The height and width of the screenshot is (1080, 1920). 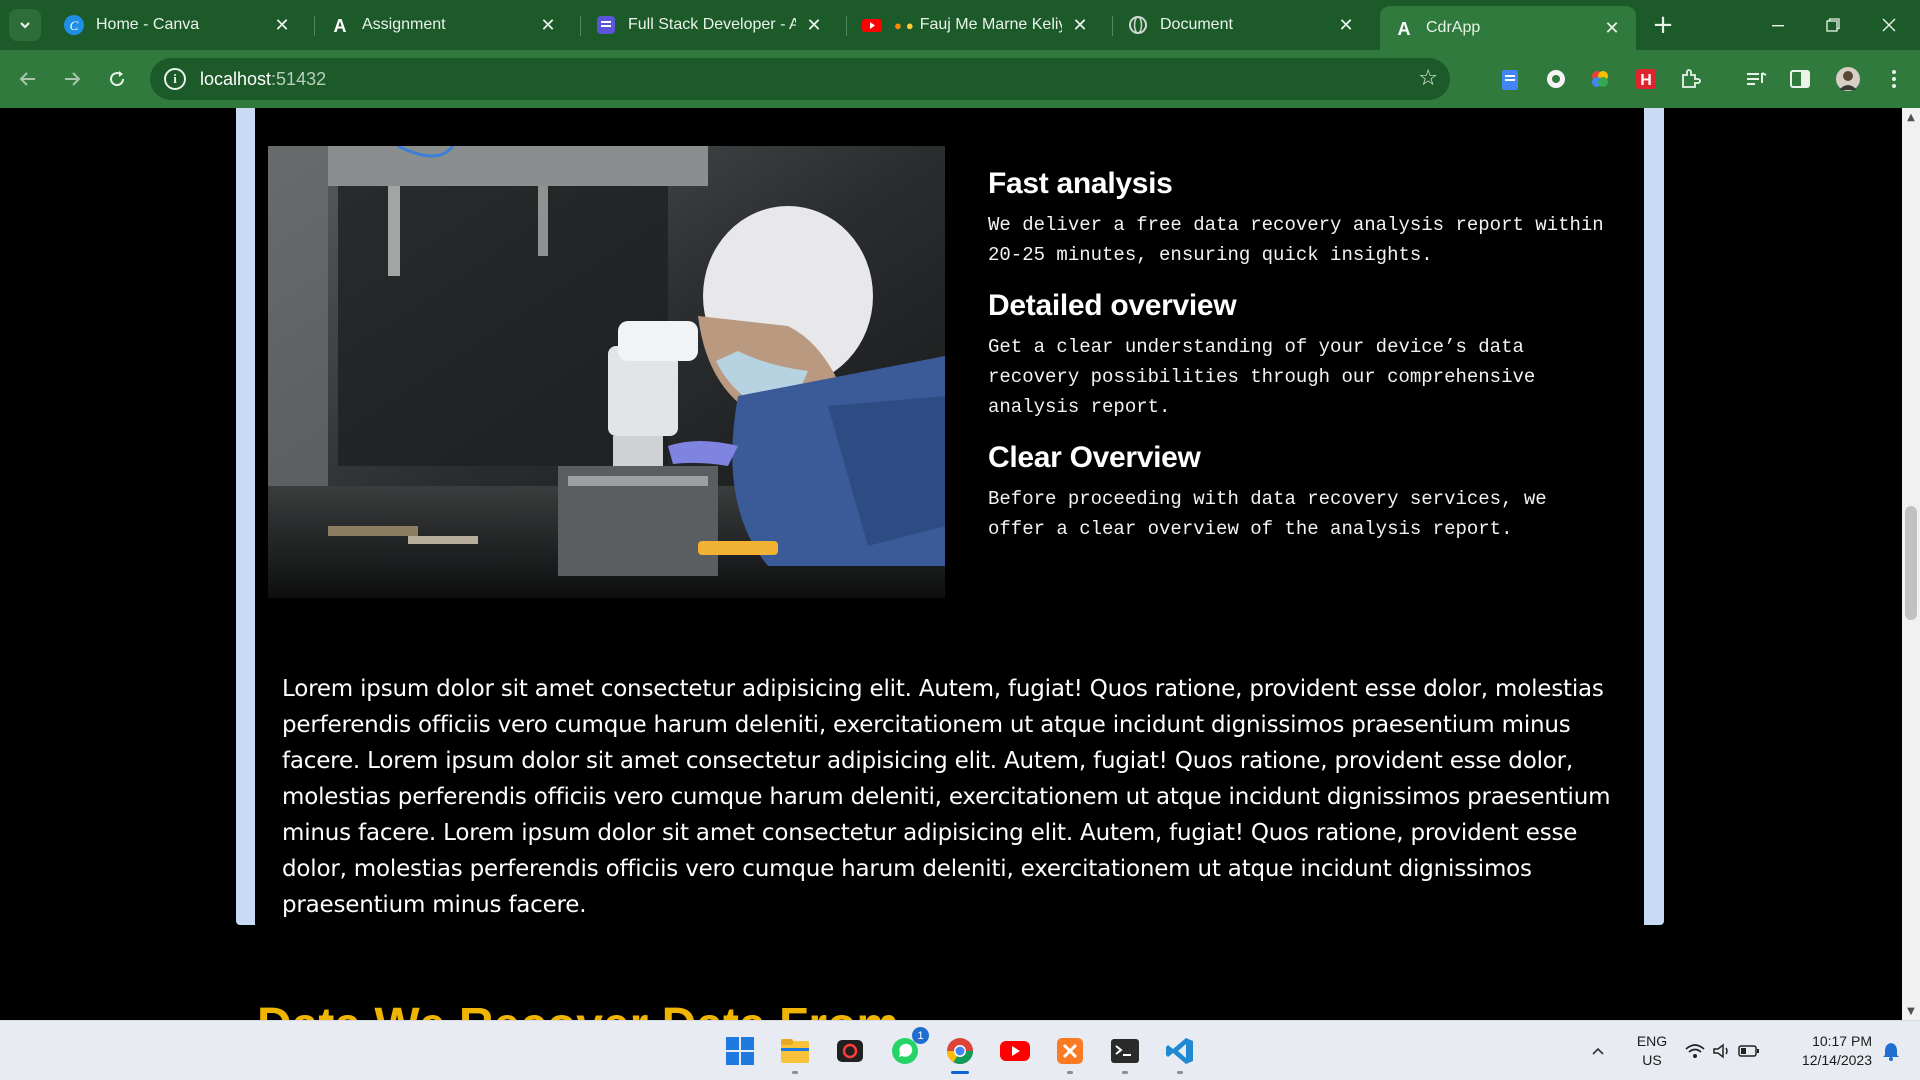 What do you see at coordinates (1508, 28) in the screenshot?
I see `tab-cdrapp: A CdrApp ✕` at bounding box center [1508, 28].